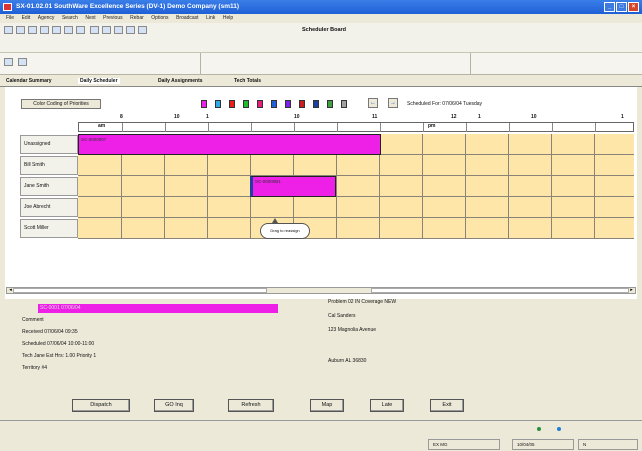  I want to click on job-block: SC-00000B1, so click(293, 186).